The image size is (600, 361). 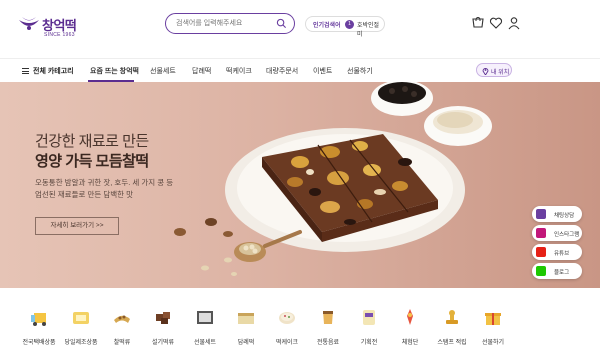 I want to click on trending-keyword: 호박인절미, so click(x=370, y=29).